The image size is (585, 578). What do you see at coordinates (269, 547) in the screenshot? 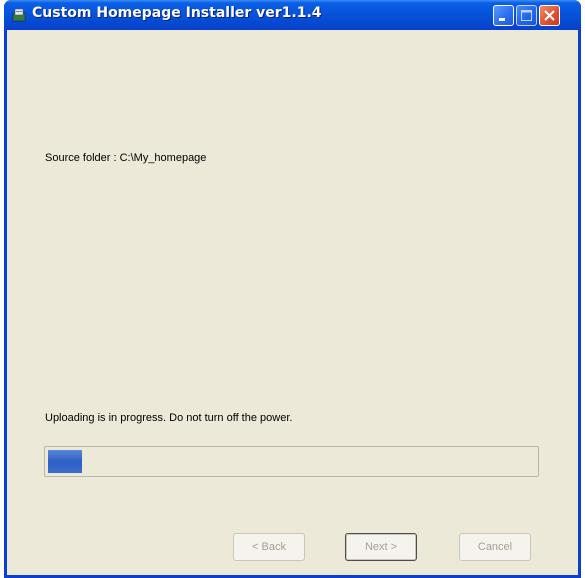
I see `back-button: < Back` at bounding box center [269, 547].